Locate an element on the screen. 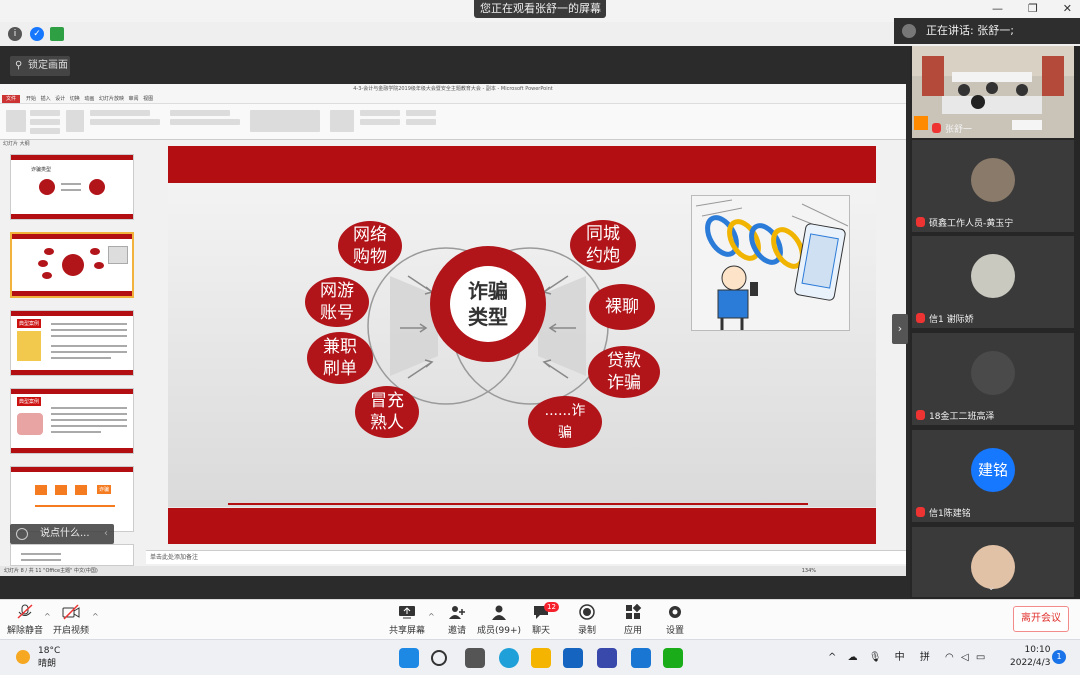 Image resolution: width=1080 pixels, height=675 pixels. share-screen-icon is located at coordinates (407, 612).